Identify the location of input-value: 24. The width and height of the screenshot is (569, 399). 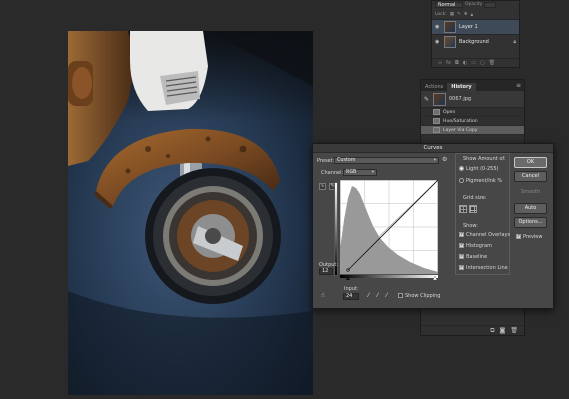
(349, 296).